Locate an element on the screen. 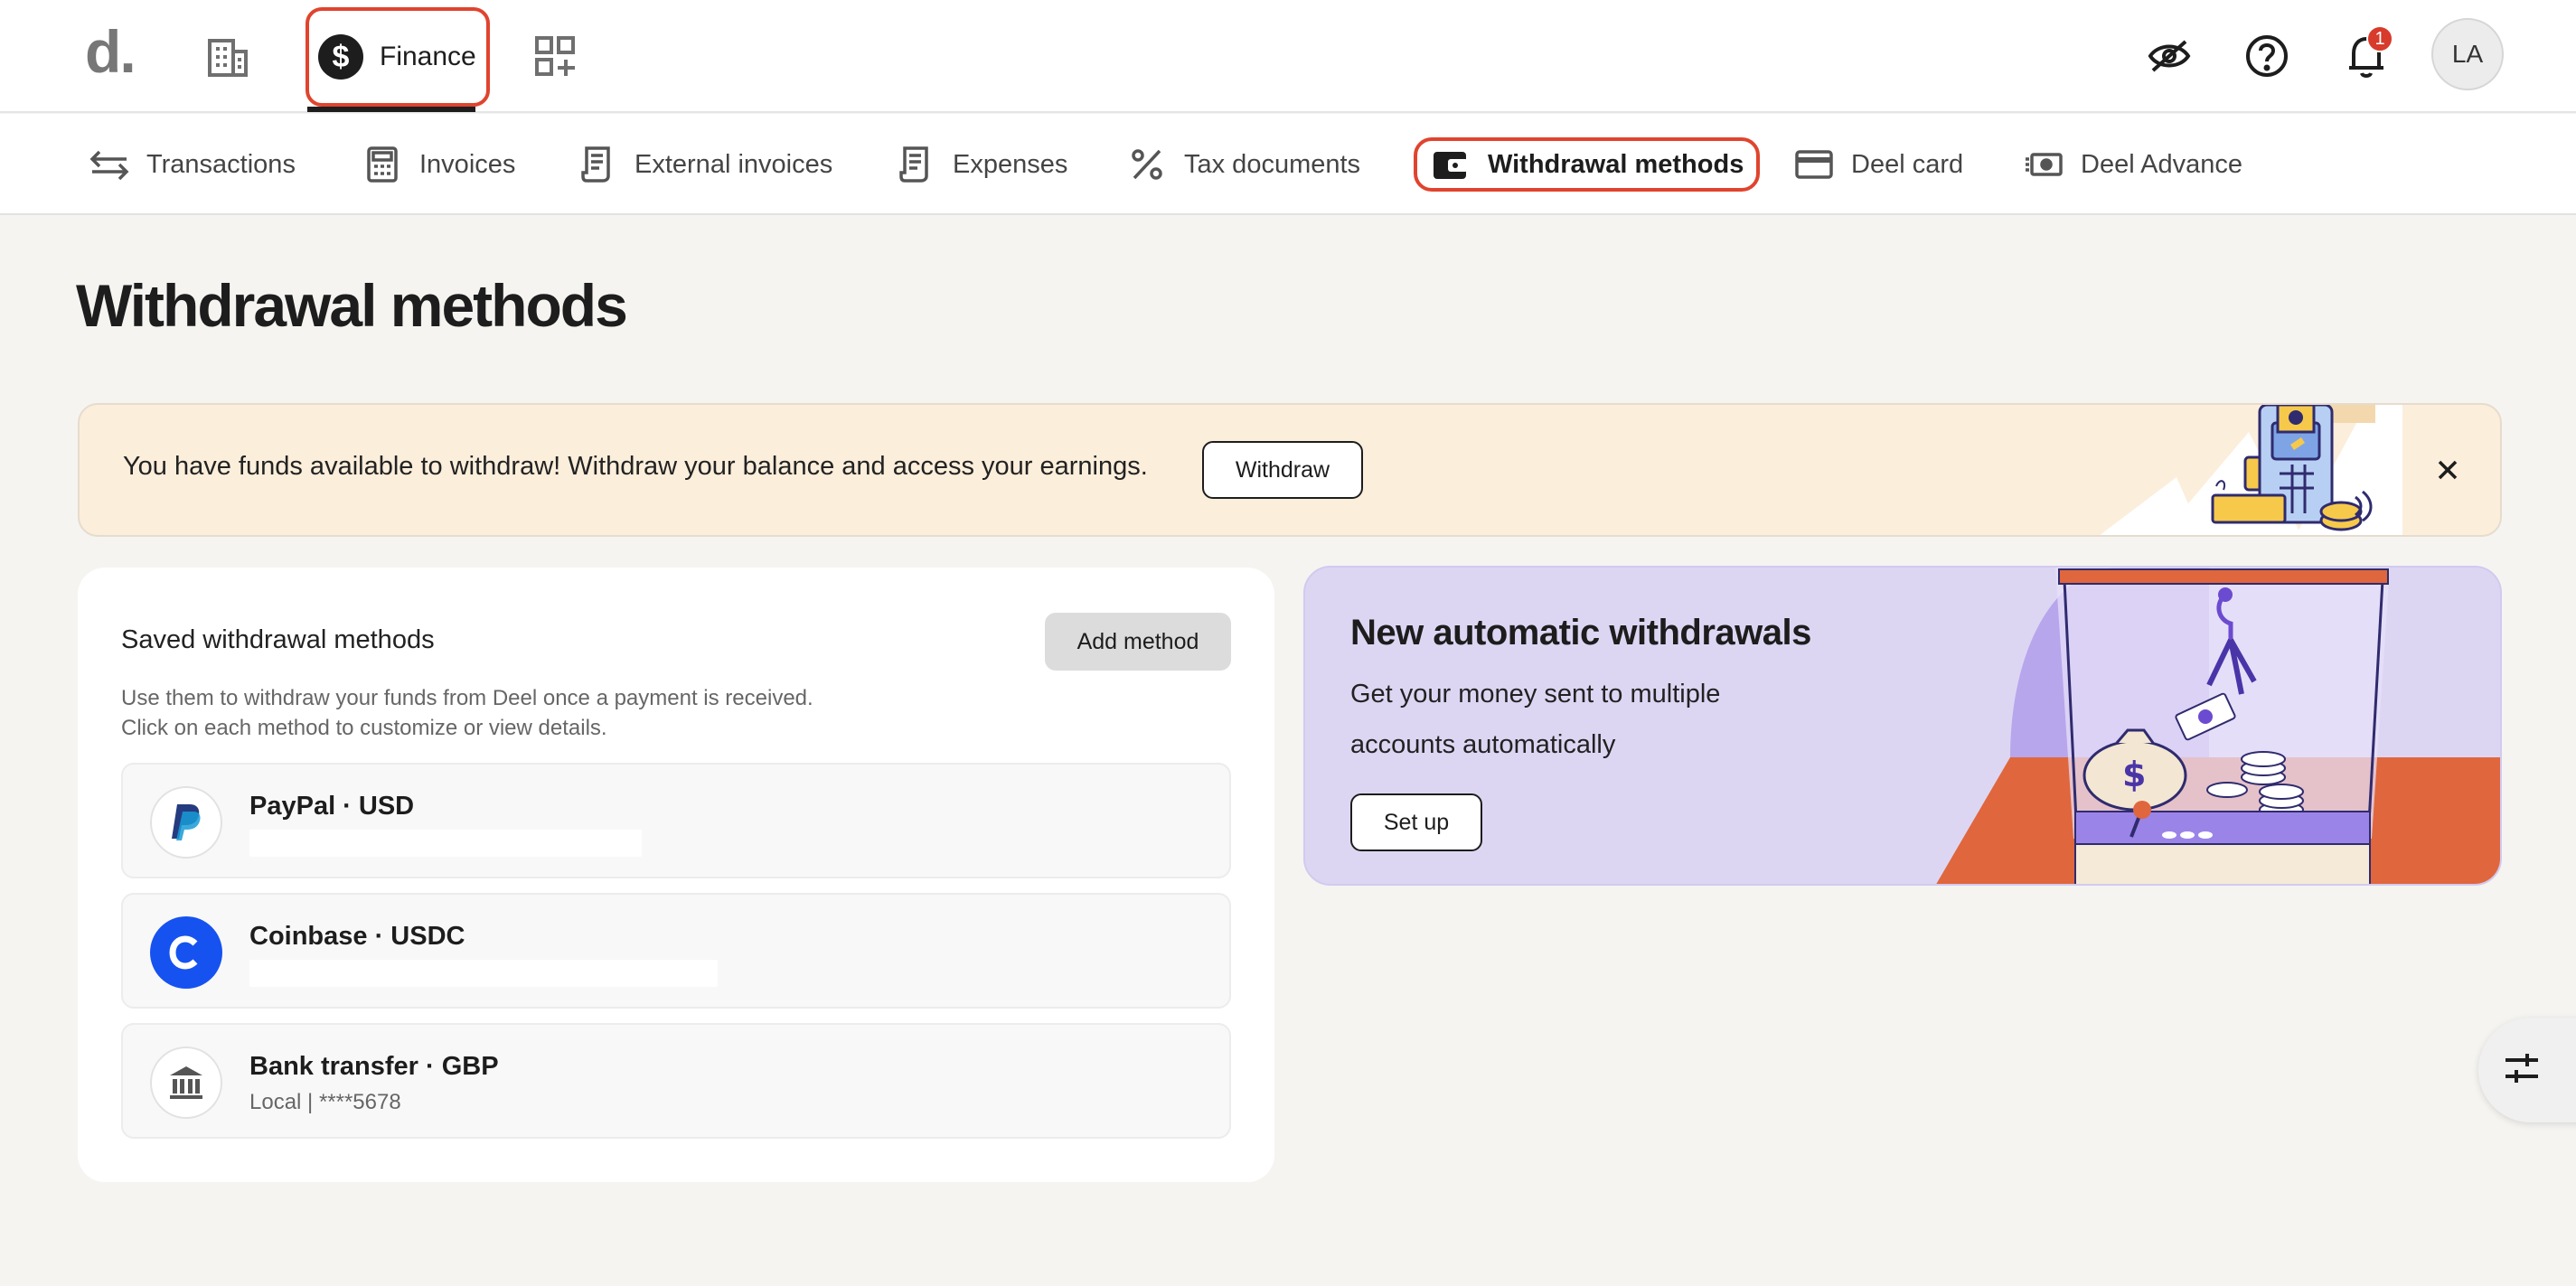 The image size is (2576, 1286). active-tab-indicator is located at coordinates (391, 109).